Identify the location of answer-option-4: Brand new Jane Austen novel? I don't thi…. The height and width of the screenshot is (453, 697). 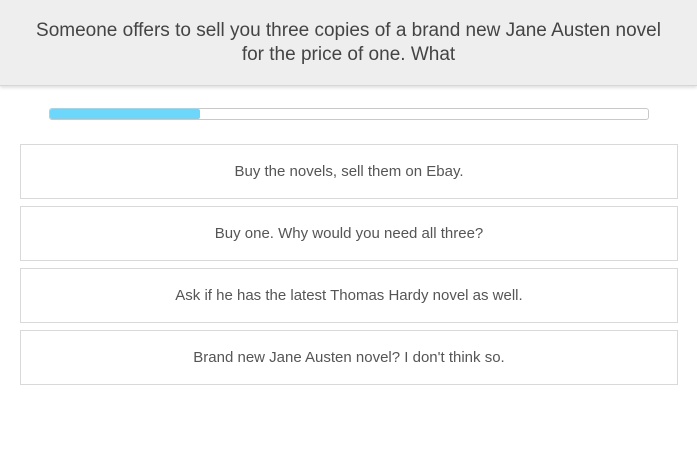
(349, 357).